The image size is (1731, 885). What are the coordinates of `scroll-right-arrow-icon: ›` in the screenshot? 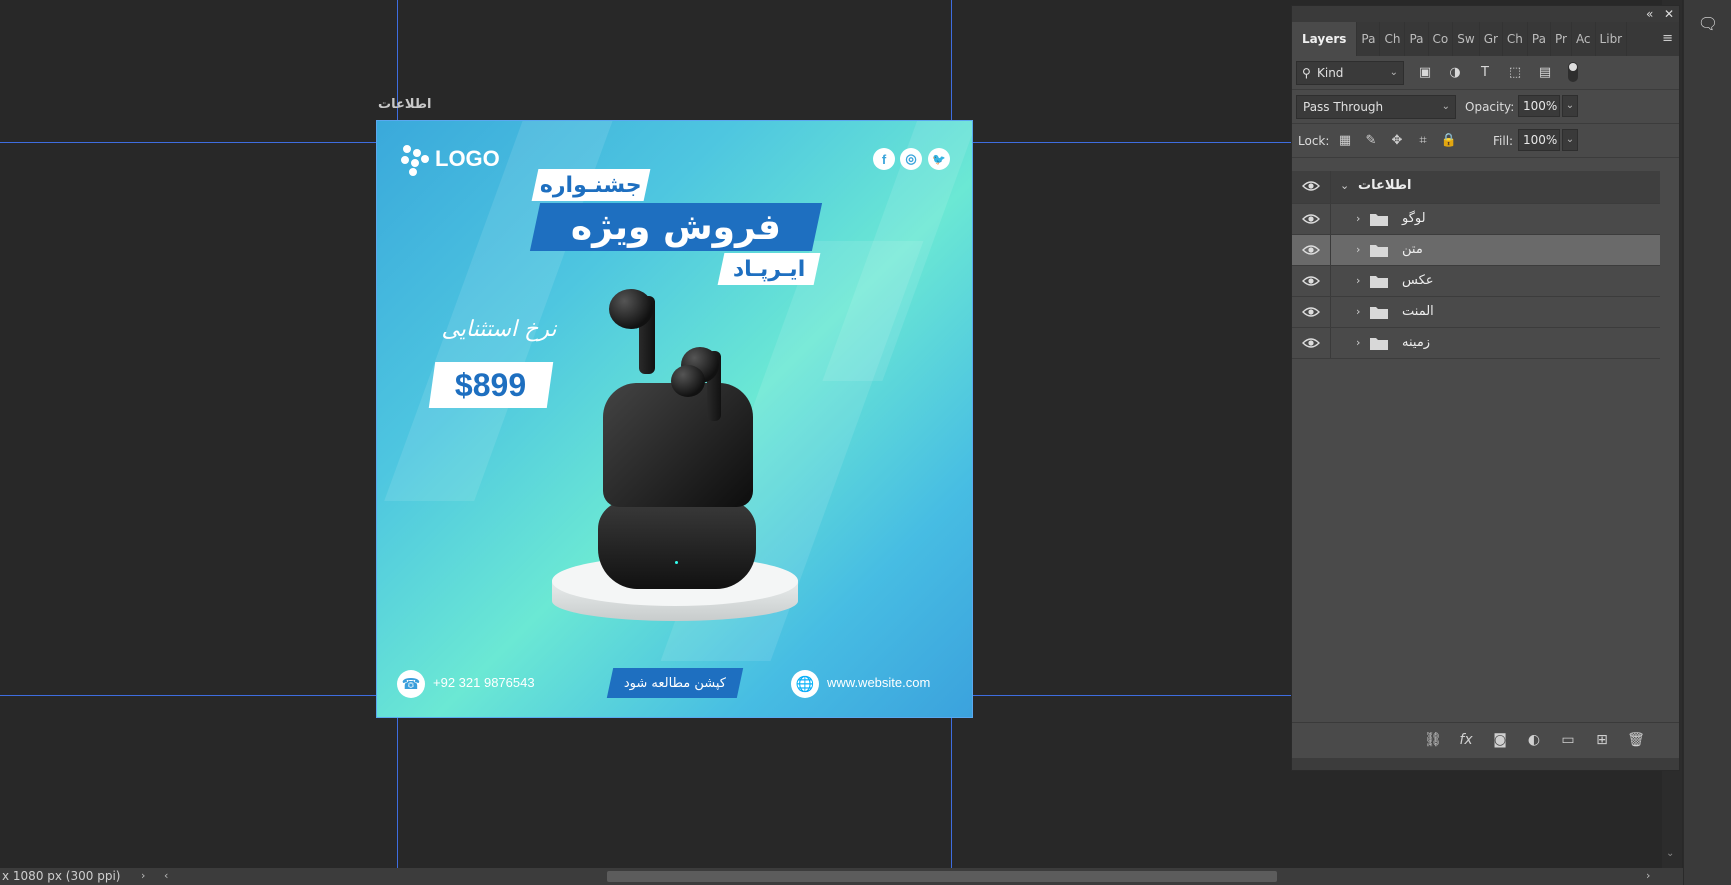 It's located at (1648, 875).